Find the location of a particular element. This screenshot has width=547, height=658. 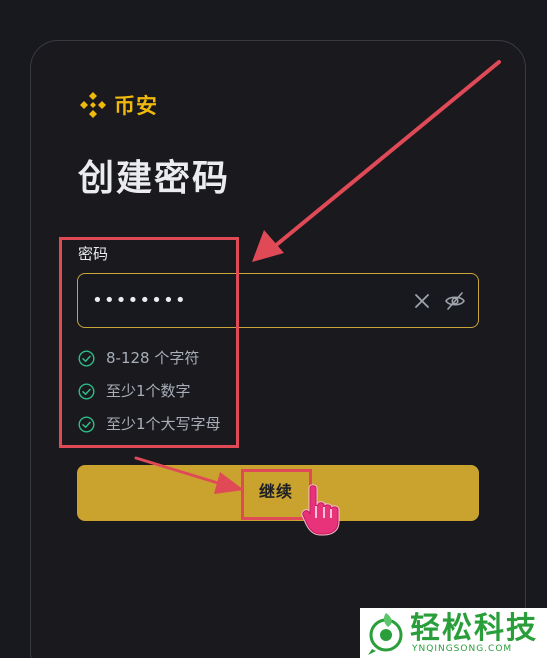

password-requirements: 8-128 个字符 至少1个数字 至少1个大写字母 is located at coordinates (149, 397).